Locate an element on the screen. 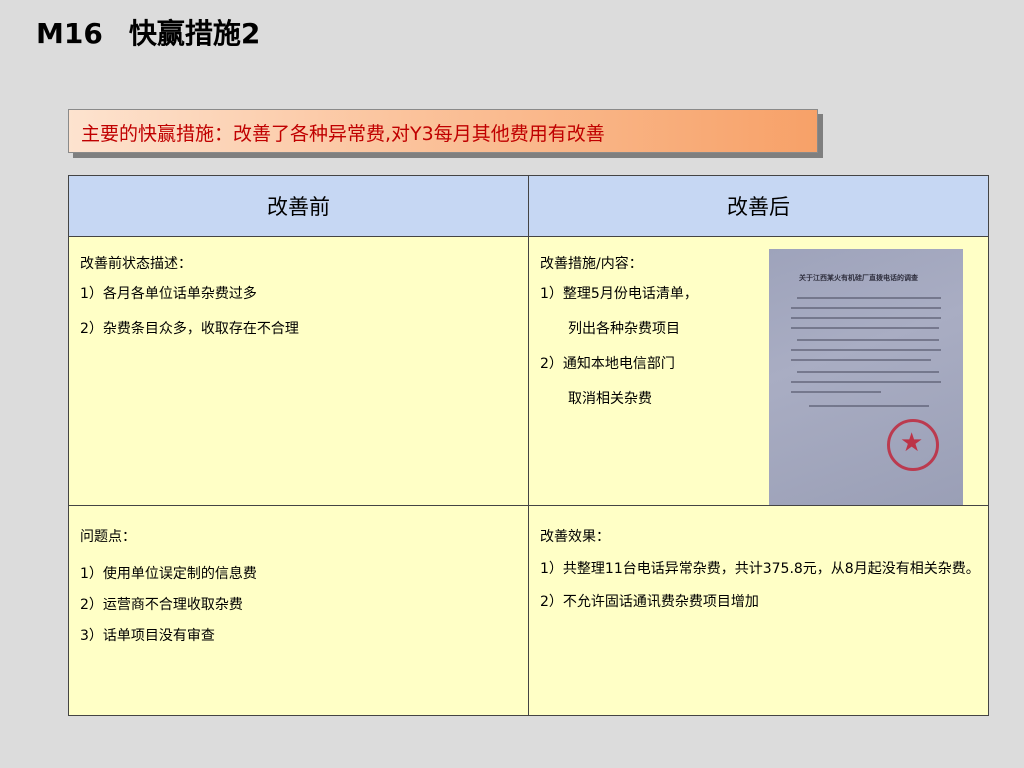  before-status-heading: 改善前状态描述： is located at coordinates (136, 264).